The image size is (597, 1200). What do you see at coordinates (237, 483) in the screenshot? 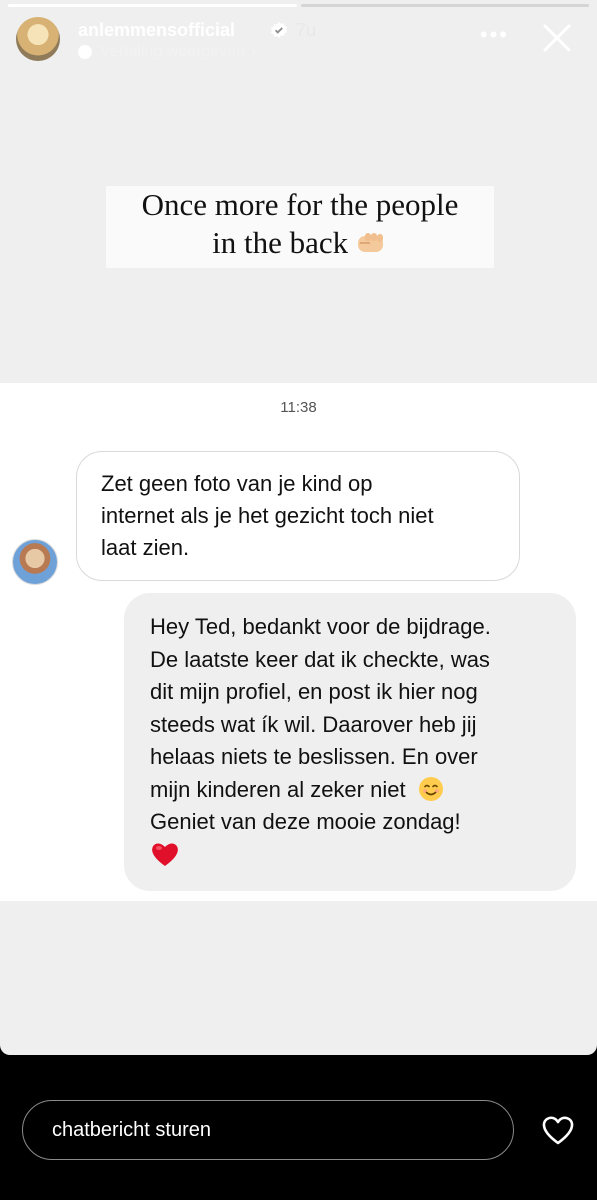
I see `incoming-line-1: Zet geen foto van je kind op` at bounding box center [237, 483].